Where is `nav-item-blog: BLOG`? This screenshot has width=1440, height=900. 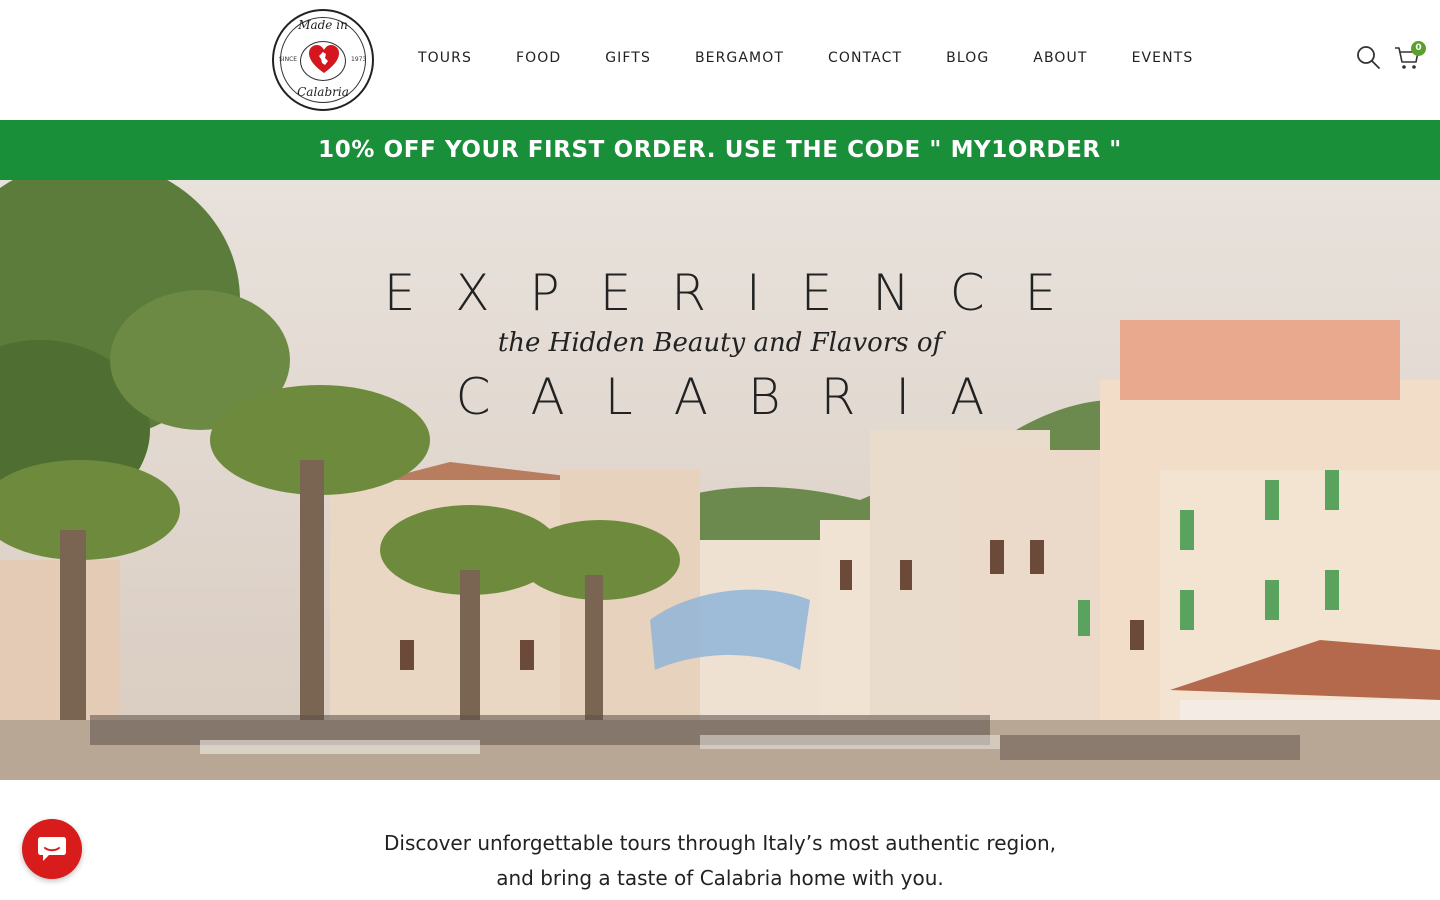 nav-item-blog: BLOG is located at coordinates (967, 58).